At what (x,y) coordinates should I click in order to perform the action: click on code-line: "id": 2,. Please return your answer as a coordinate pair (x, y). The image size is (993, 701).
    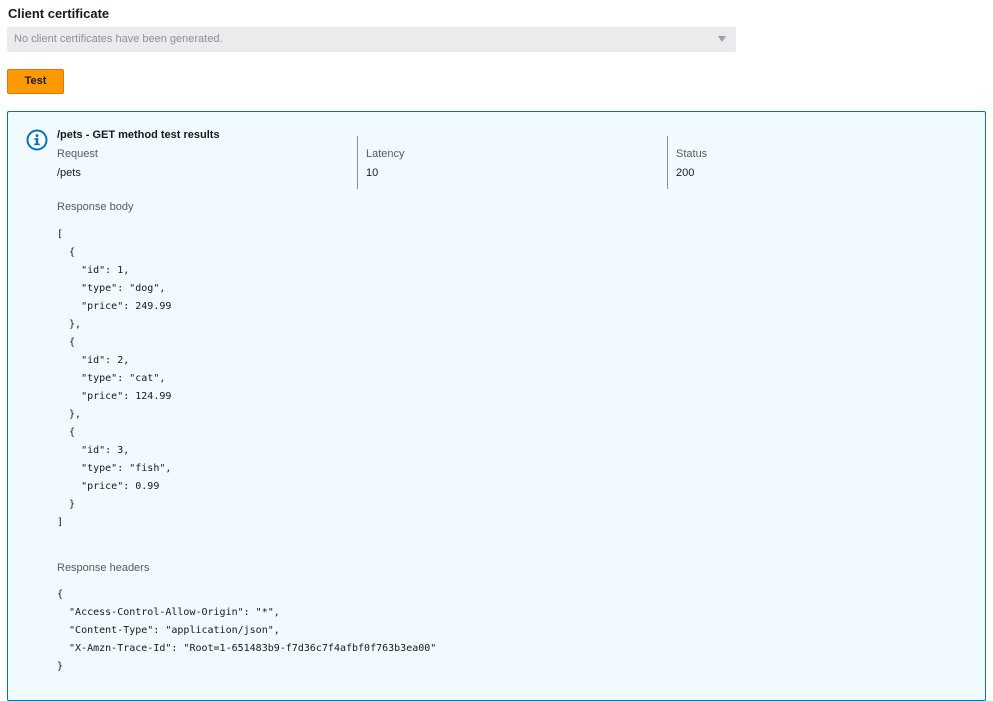
    Looking at the image, I should click on (93, 360).